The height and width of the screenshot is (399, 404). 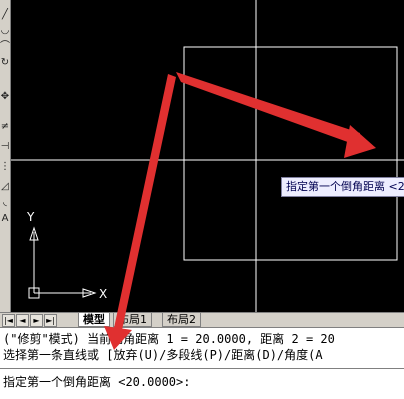 I want to click on ucs-y-label: Y, so click(x=30, y=217).